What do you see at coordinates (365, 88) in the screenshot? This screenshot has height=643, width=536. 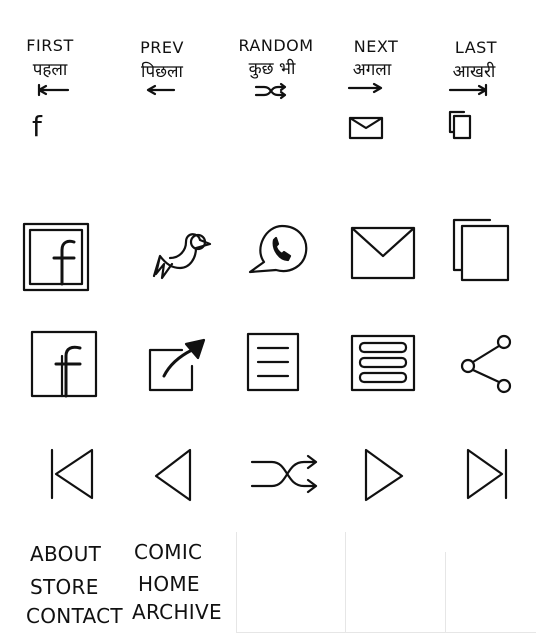 I see `next-arrow-icon` at bounding box center [365, 88].